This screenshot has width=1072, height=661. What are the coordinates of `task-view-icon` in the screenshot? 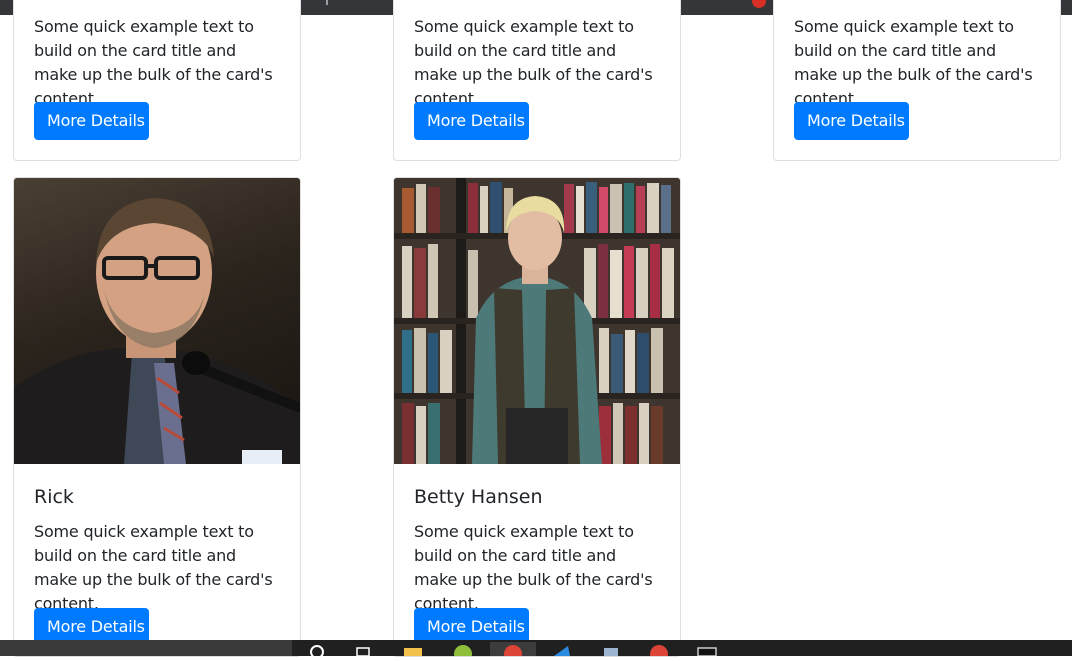 It's located at (363, 649).